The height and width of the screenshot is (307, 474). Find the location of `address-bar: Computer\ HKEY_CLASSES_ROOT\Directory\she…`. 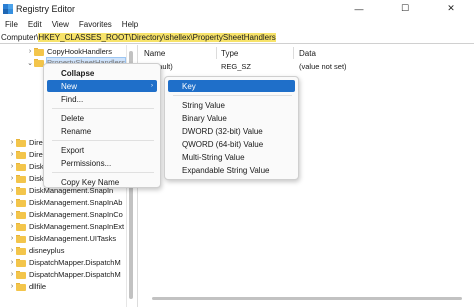

address-bar: Computer\ HKEY_CLASSES_ROOT\Directory\she… is located at coordinates (237, 37).